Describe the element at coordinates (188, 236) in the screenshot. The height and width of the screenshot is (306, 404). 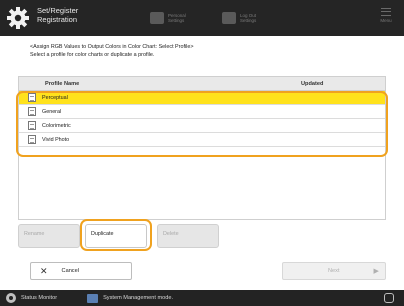
I see `delete-button: Delete` at that location.